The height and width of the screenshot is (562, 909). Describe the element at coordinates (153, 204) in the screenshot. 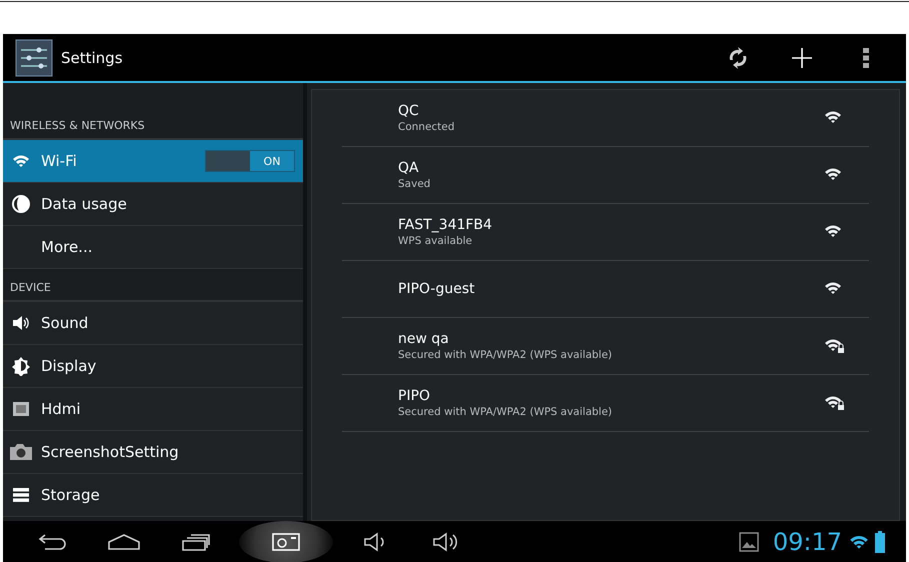

I see `settings-item: Data usage` at that location.